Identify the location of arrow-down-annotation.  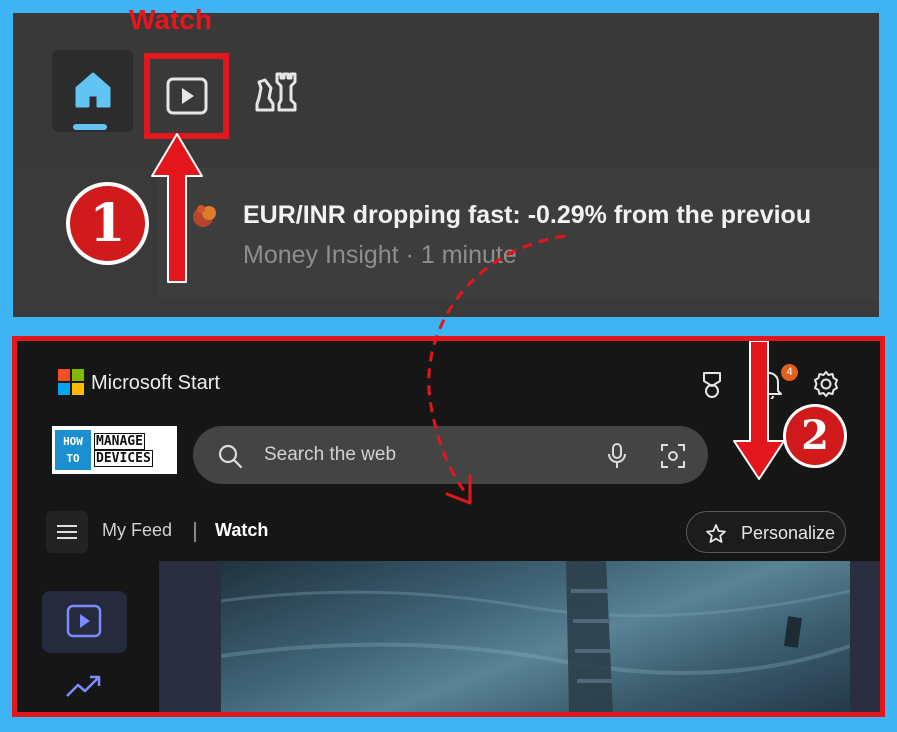
(759, 410).